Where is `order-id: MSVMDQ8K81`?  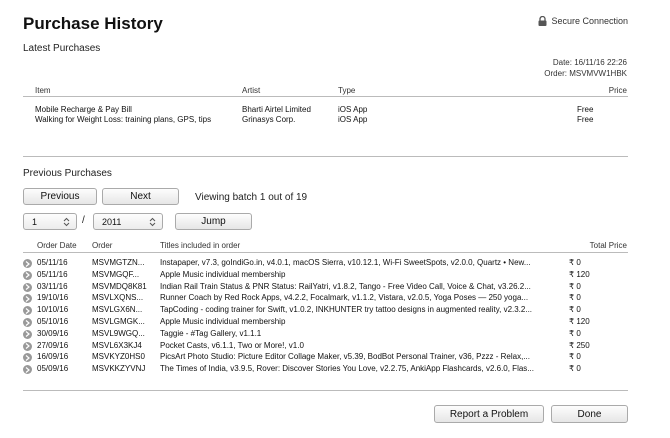
order-id: MSVMDQ8K81 is located at coordinates (119, 286).